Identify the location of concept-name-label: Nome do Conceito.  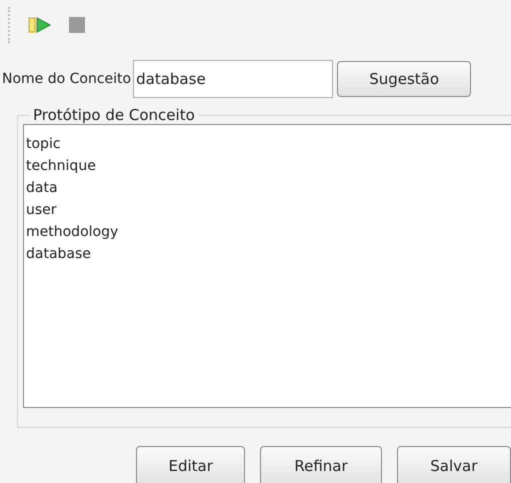
(66, 79).